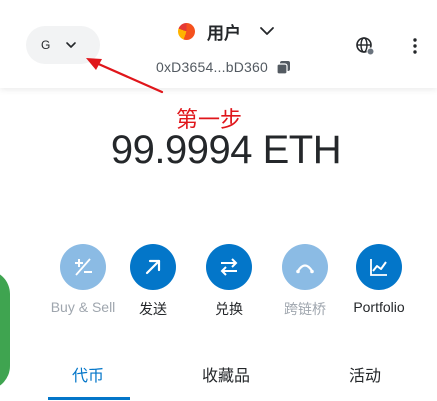 Image resolution: width=437 pixels, height=401 pixels. Describe the element at coordinates (379, 307) in the screenshot. I see `portfolio-label: Portfolio` at that location.